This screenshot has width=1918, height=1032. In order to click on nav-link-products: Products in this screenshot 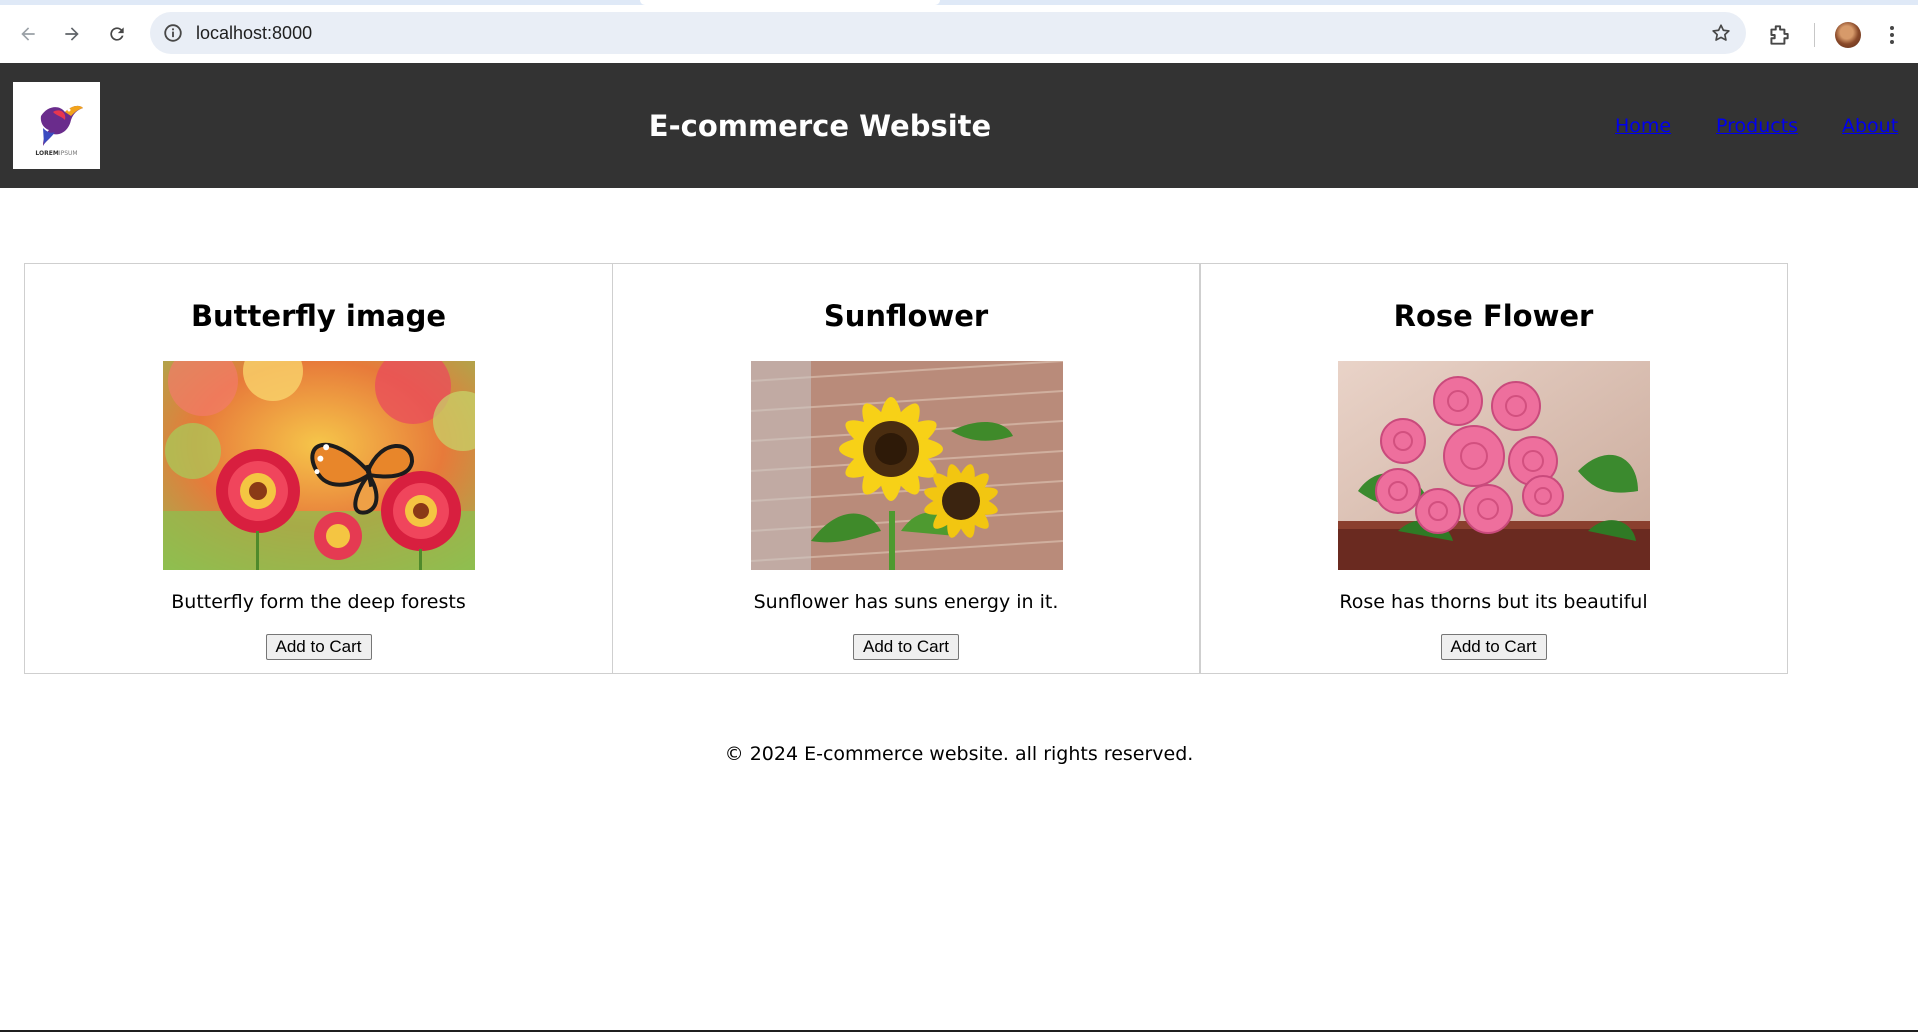, I will do `click(1757, 126)`.